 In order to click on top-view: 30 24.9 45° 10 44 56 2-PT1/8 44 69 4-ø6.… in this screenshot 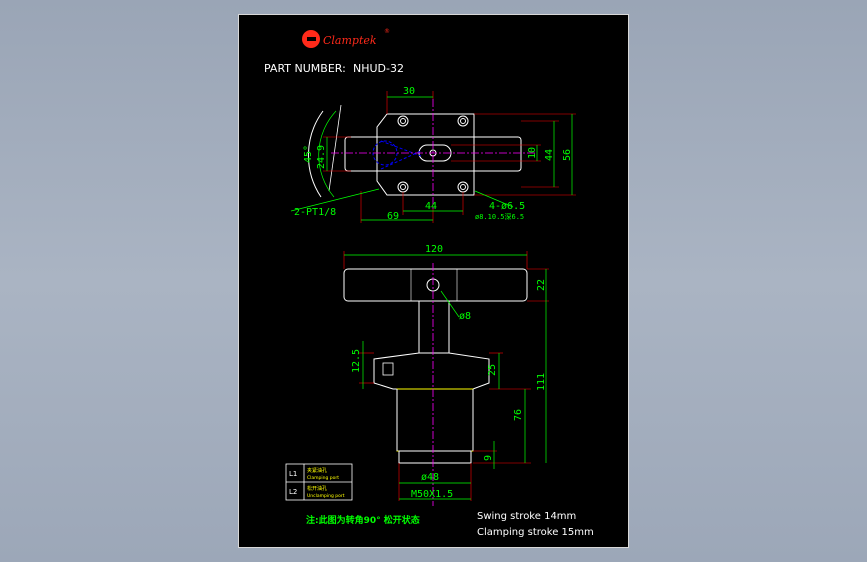, I will do `click(433, 154)`.